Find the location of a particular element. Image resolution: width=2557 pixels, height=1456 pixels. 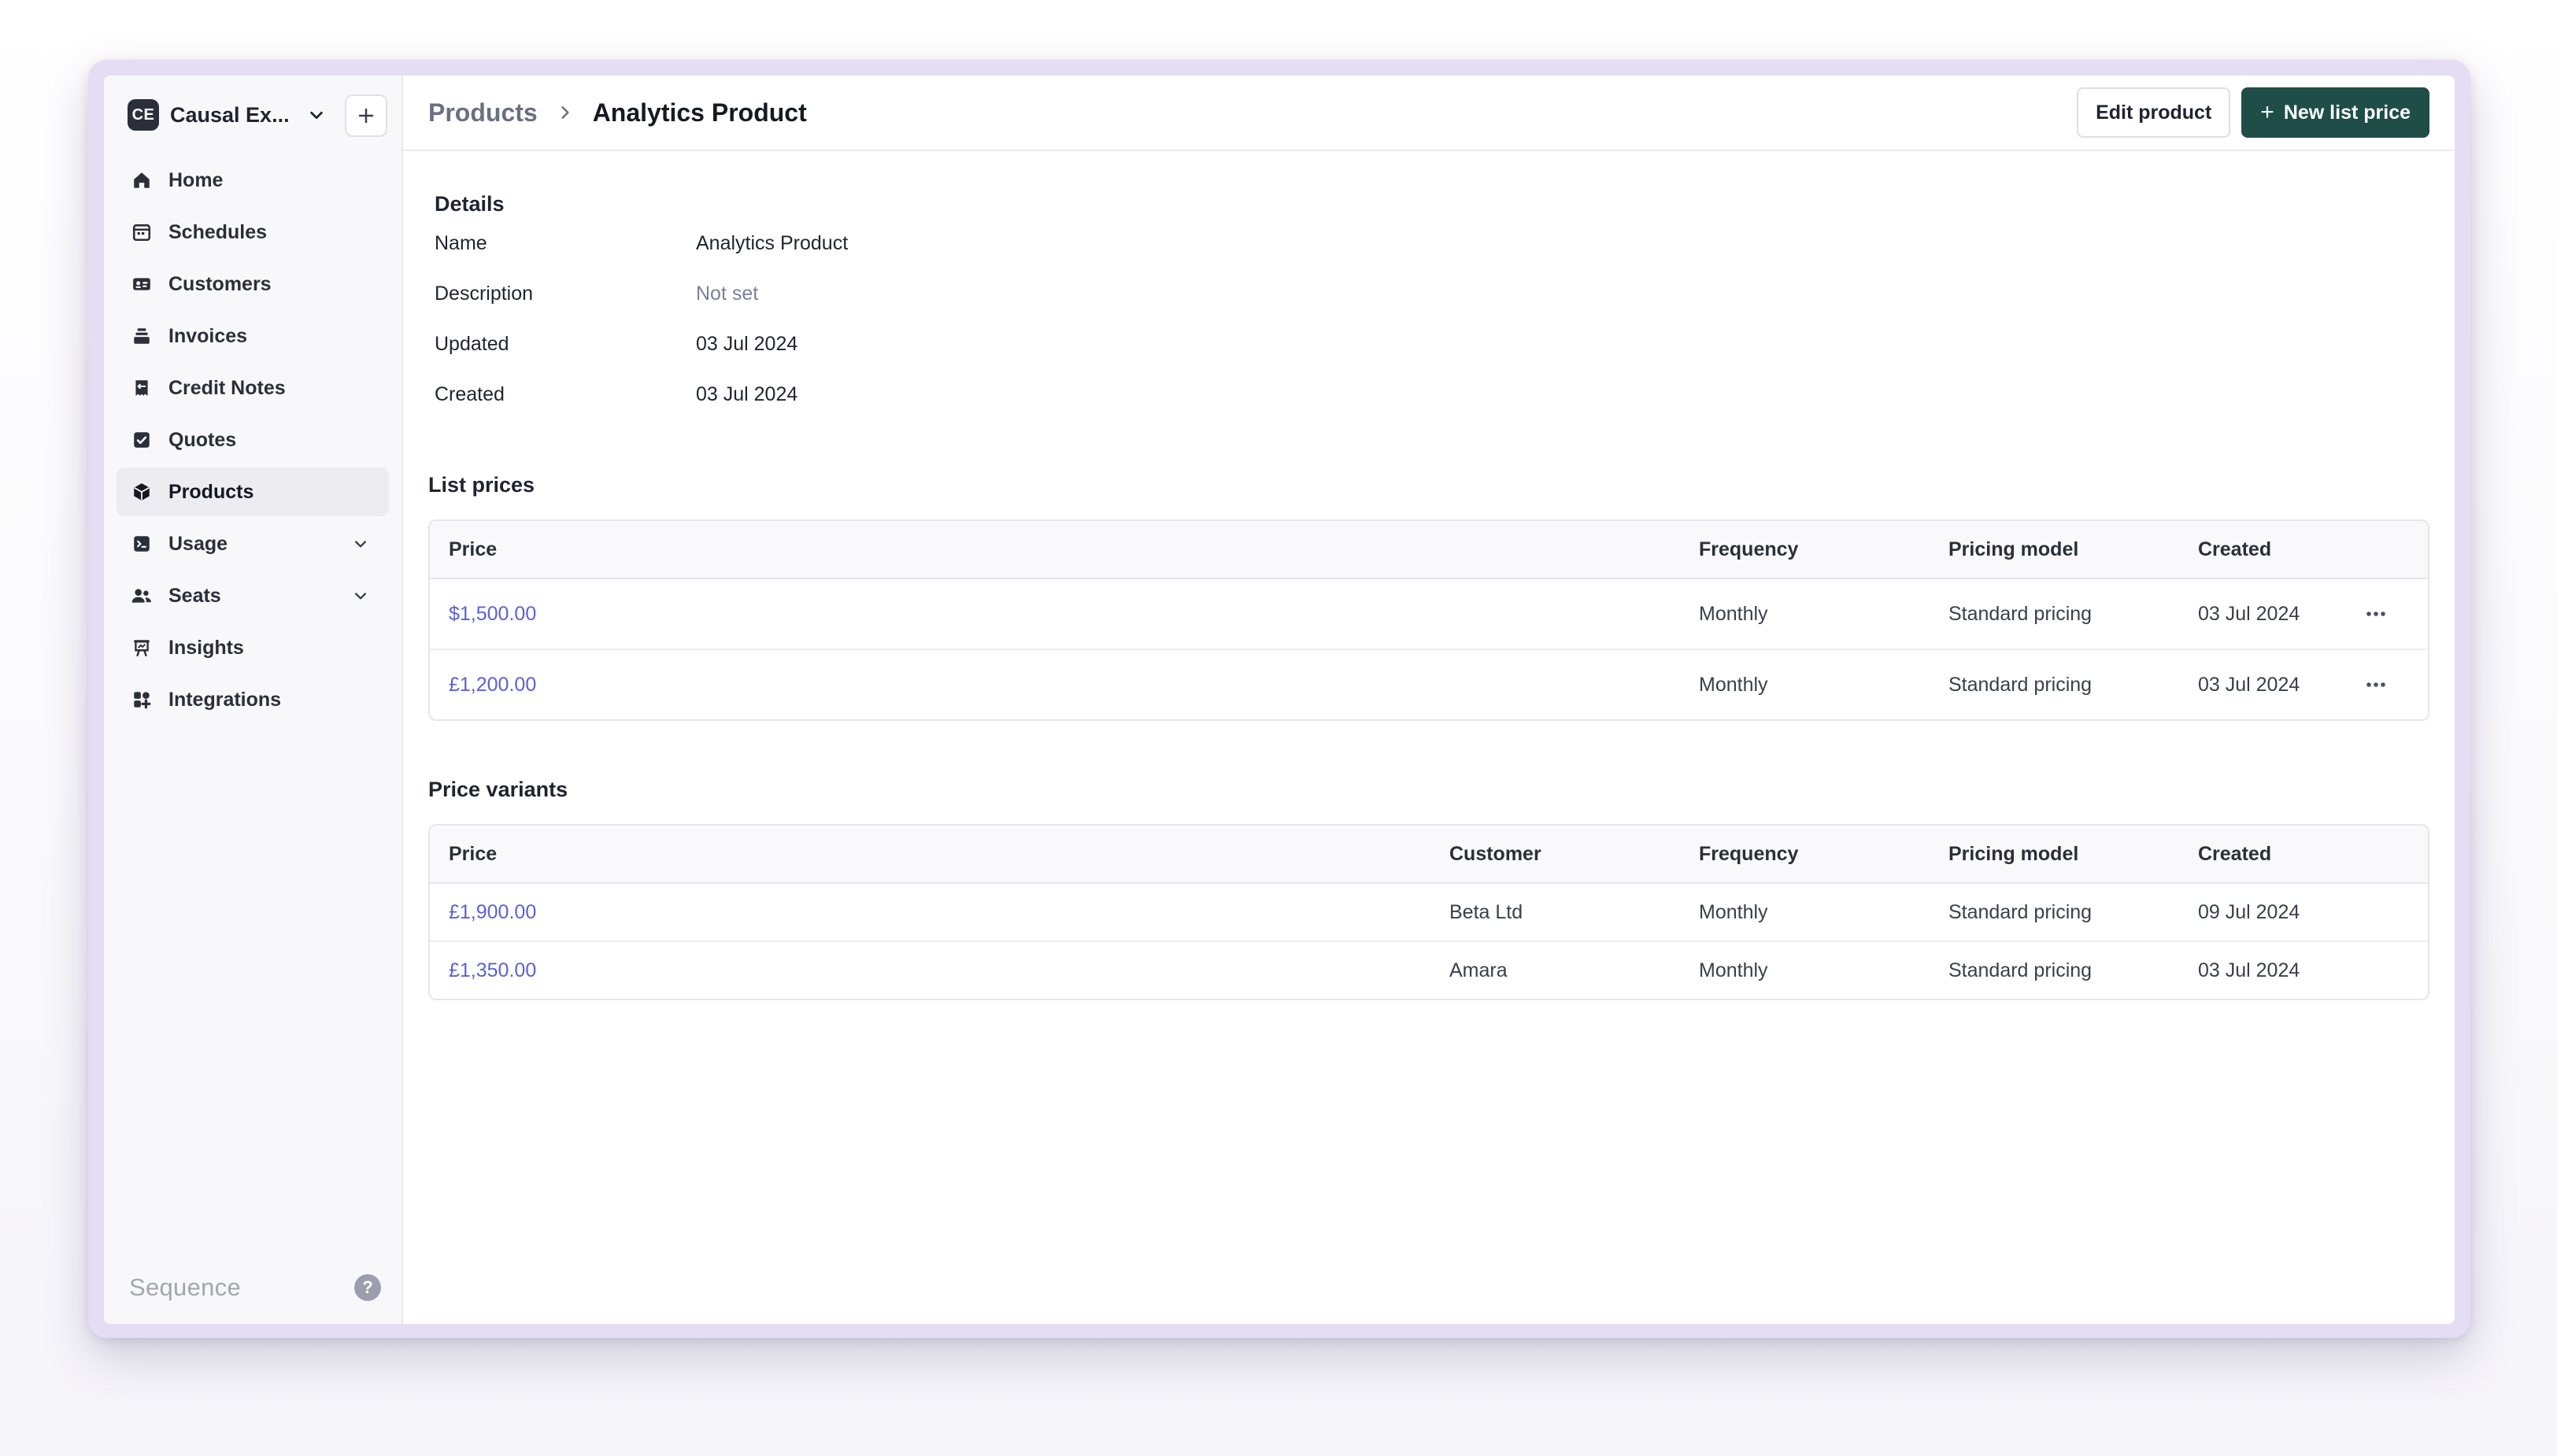

sidebar-item-seats: Seats is located at coordinates (253, 595).